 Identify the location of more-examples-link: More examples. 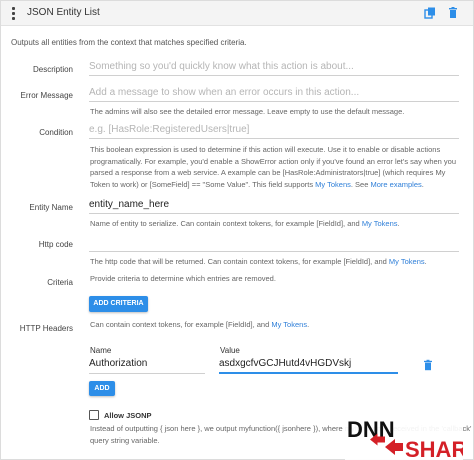
(395, 184).